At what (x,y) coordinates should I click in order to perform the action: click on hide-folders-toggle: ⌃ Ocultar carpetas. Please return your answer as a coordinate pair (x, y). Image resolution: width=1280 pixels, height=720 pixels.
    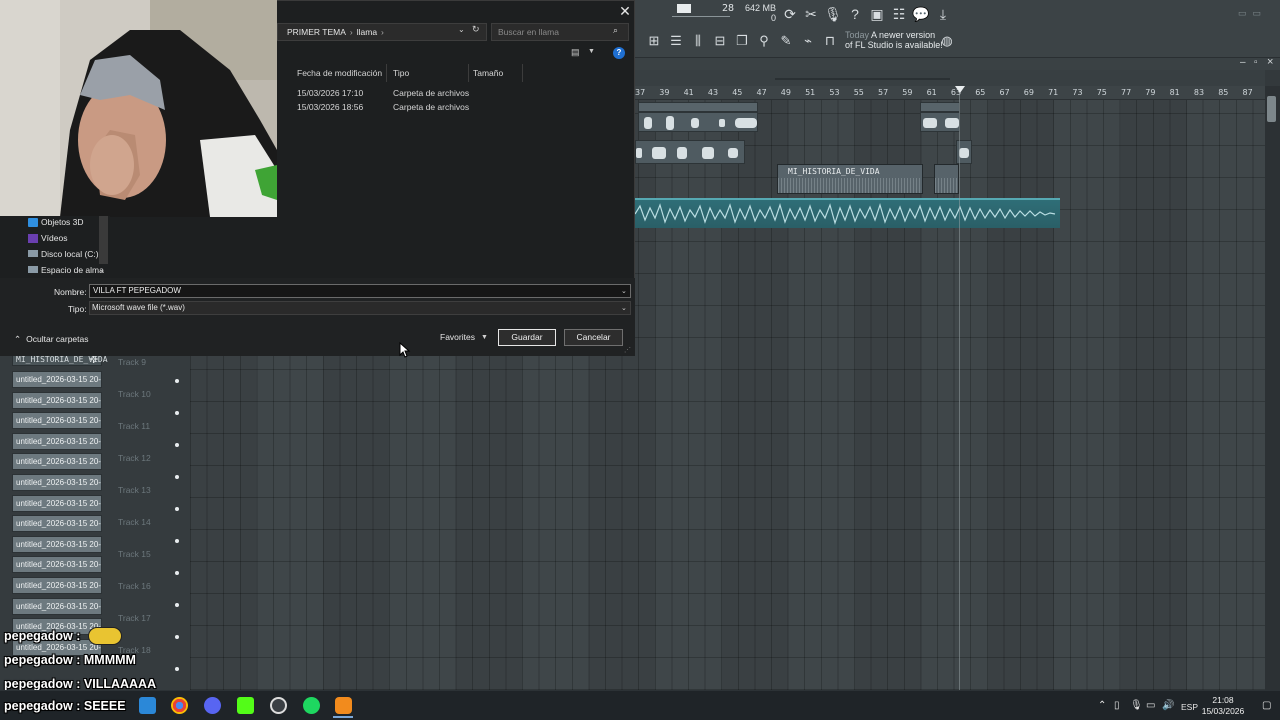
    Looking at the image, I should click on (51, 339).